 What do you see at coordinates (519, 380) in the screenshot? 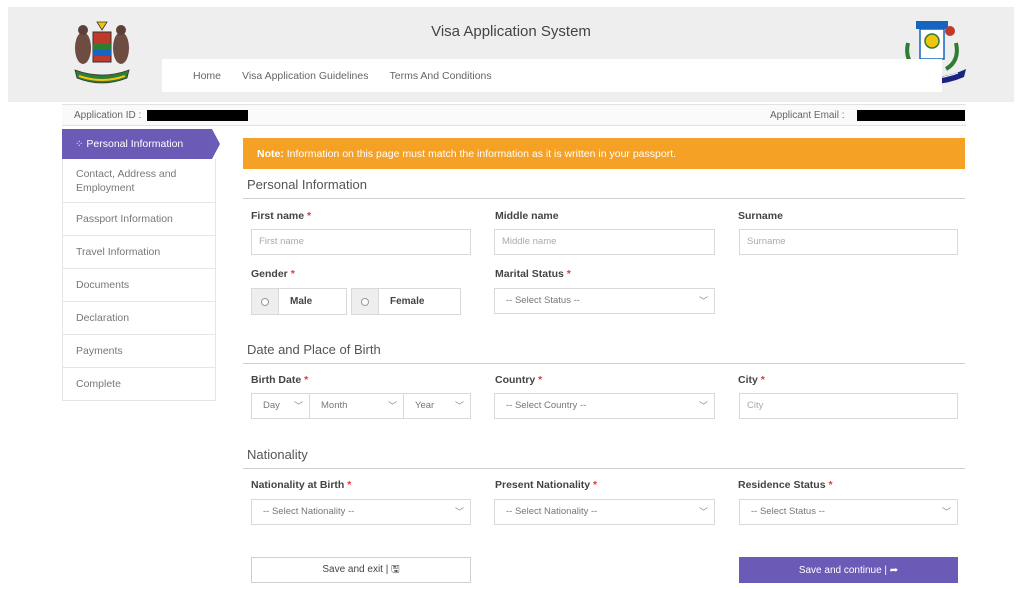
I see `country-label: Country *` at bounding box center [519, 380].